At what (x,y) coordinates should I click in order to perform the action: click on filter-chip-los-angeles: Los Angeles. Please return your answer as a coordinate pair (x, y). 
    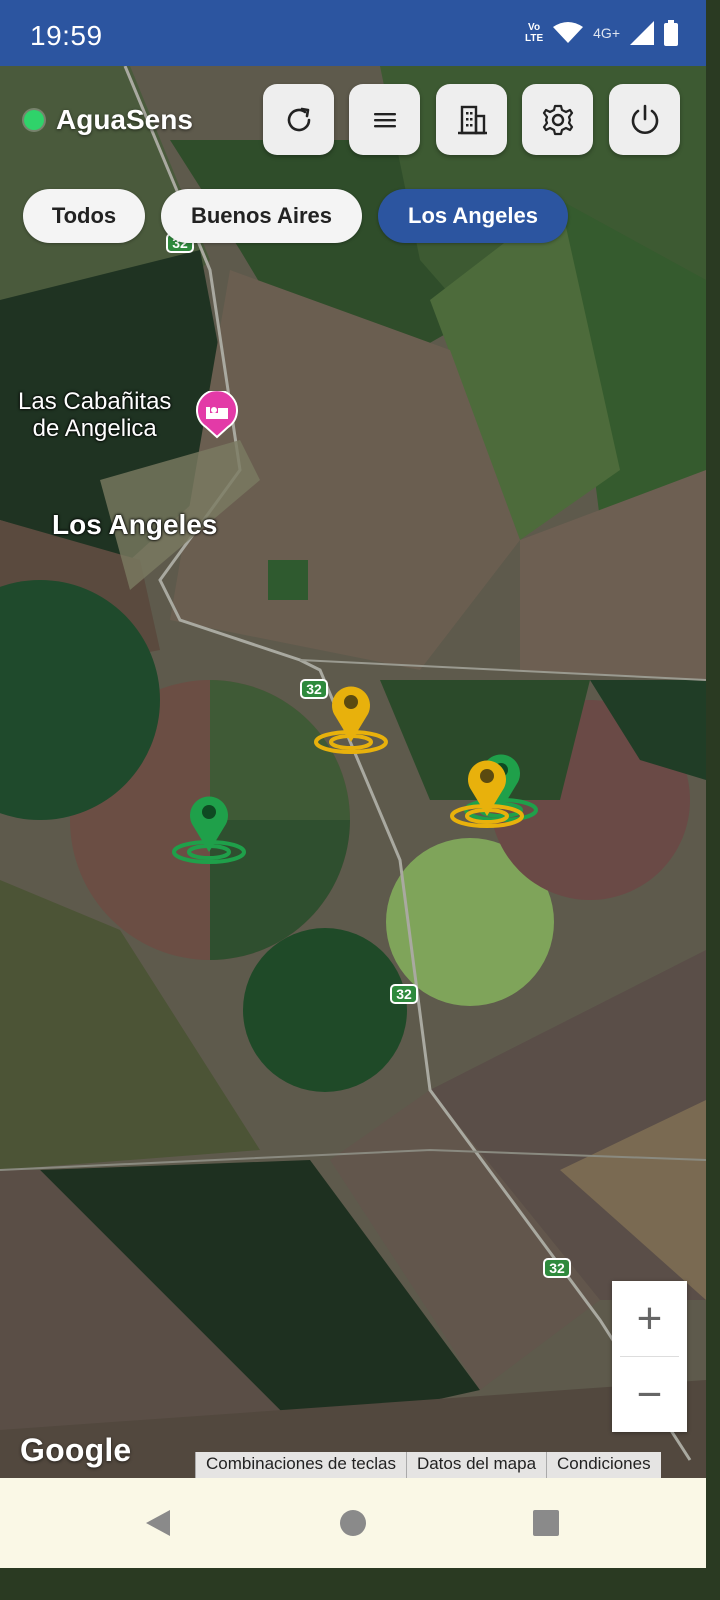
    Looking at the image, I should click on (473, 216).